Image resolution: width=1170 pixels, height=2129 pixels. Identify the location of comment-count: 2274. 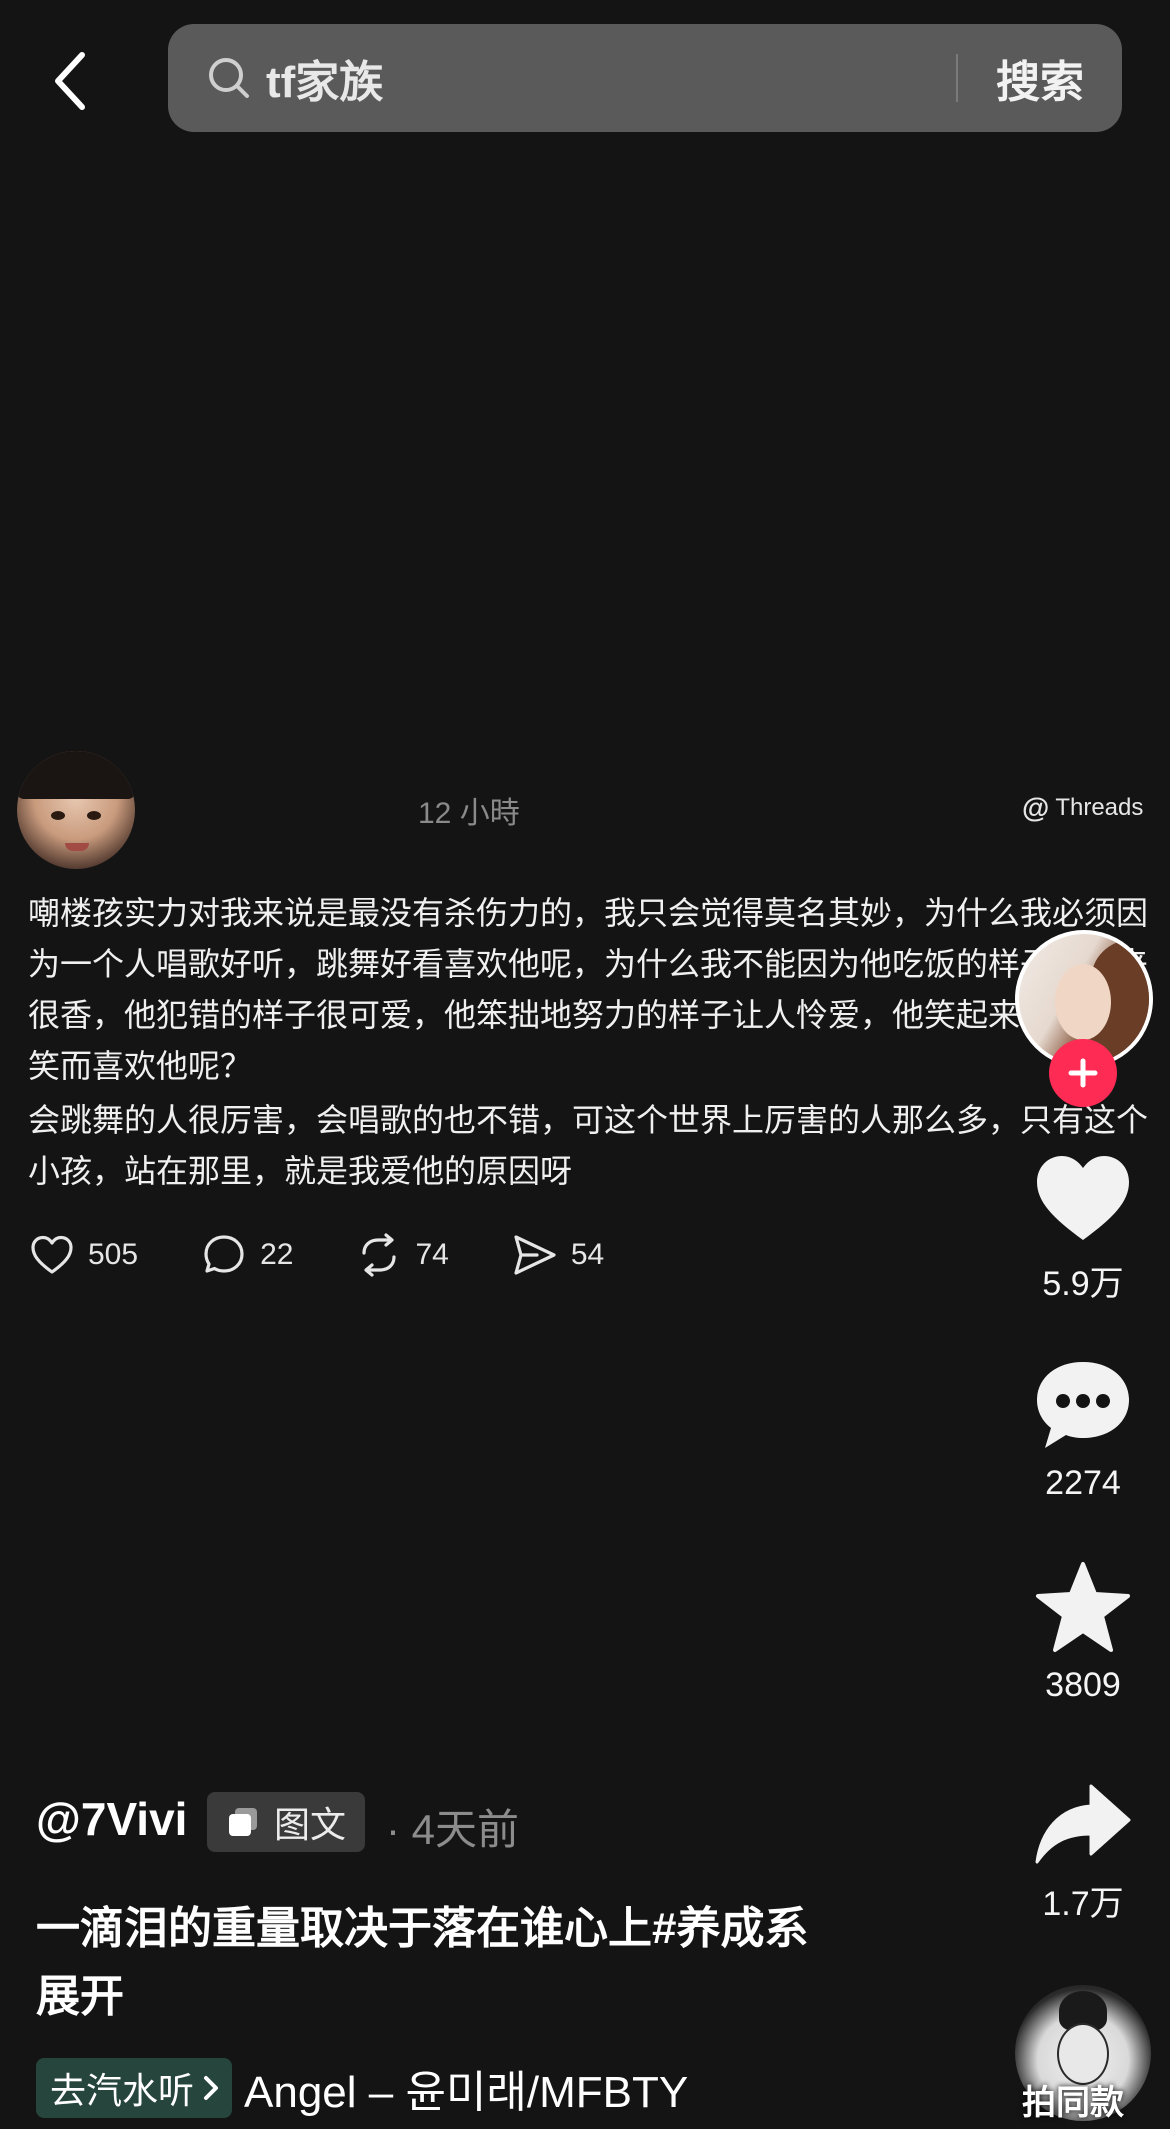
(1083, 1483).